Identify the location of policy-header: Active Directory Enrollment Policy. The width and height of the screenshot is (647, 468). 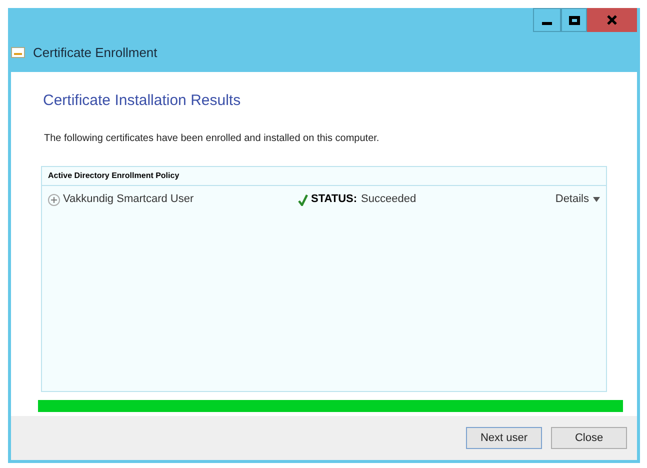
(324, 176).